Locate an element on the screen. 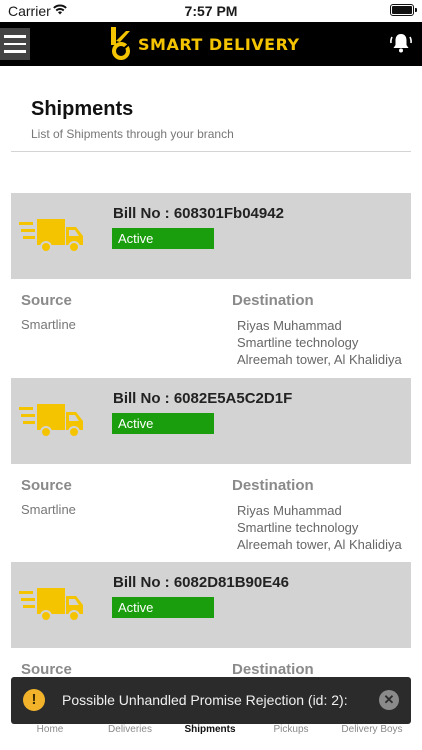 Image resolution: width=422 pixels, height=750 pixels. bell-icon is located at coordinates (401, 43).